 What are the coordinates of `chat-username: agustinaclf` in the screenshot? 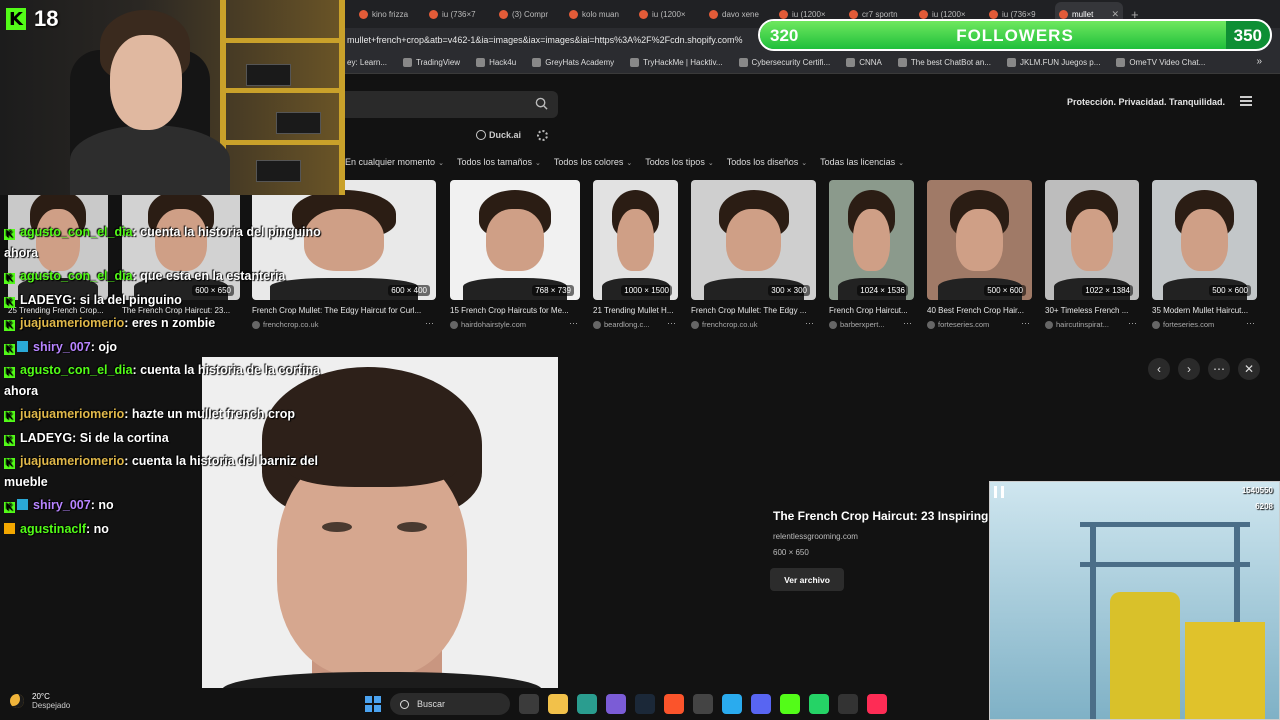 It's located at (53, 529).